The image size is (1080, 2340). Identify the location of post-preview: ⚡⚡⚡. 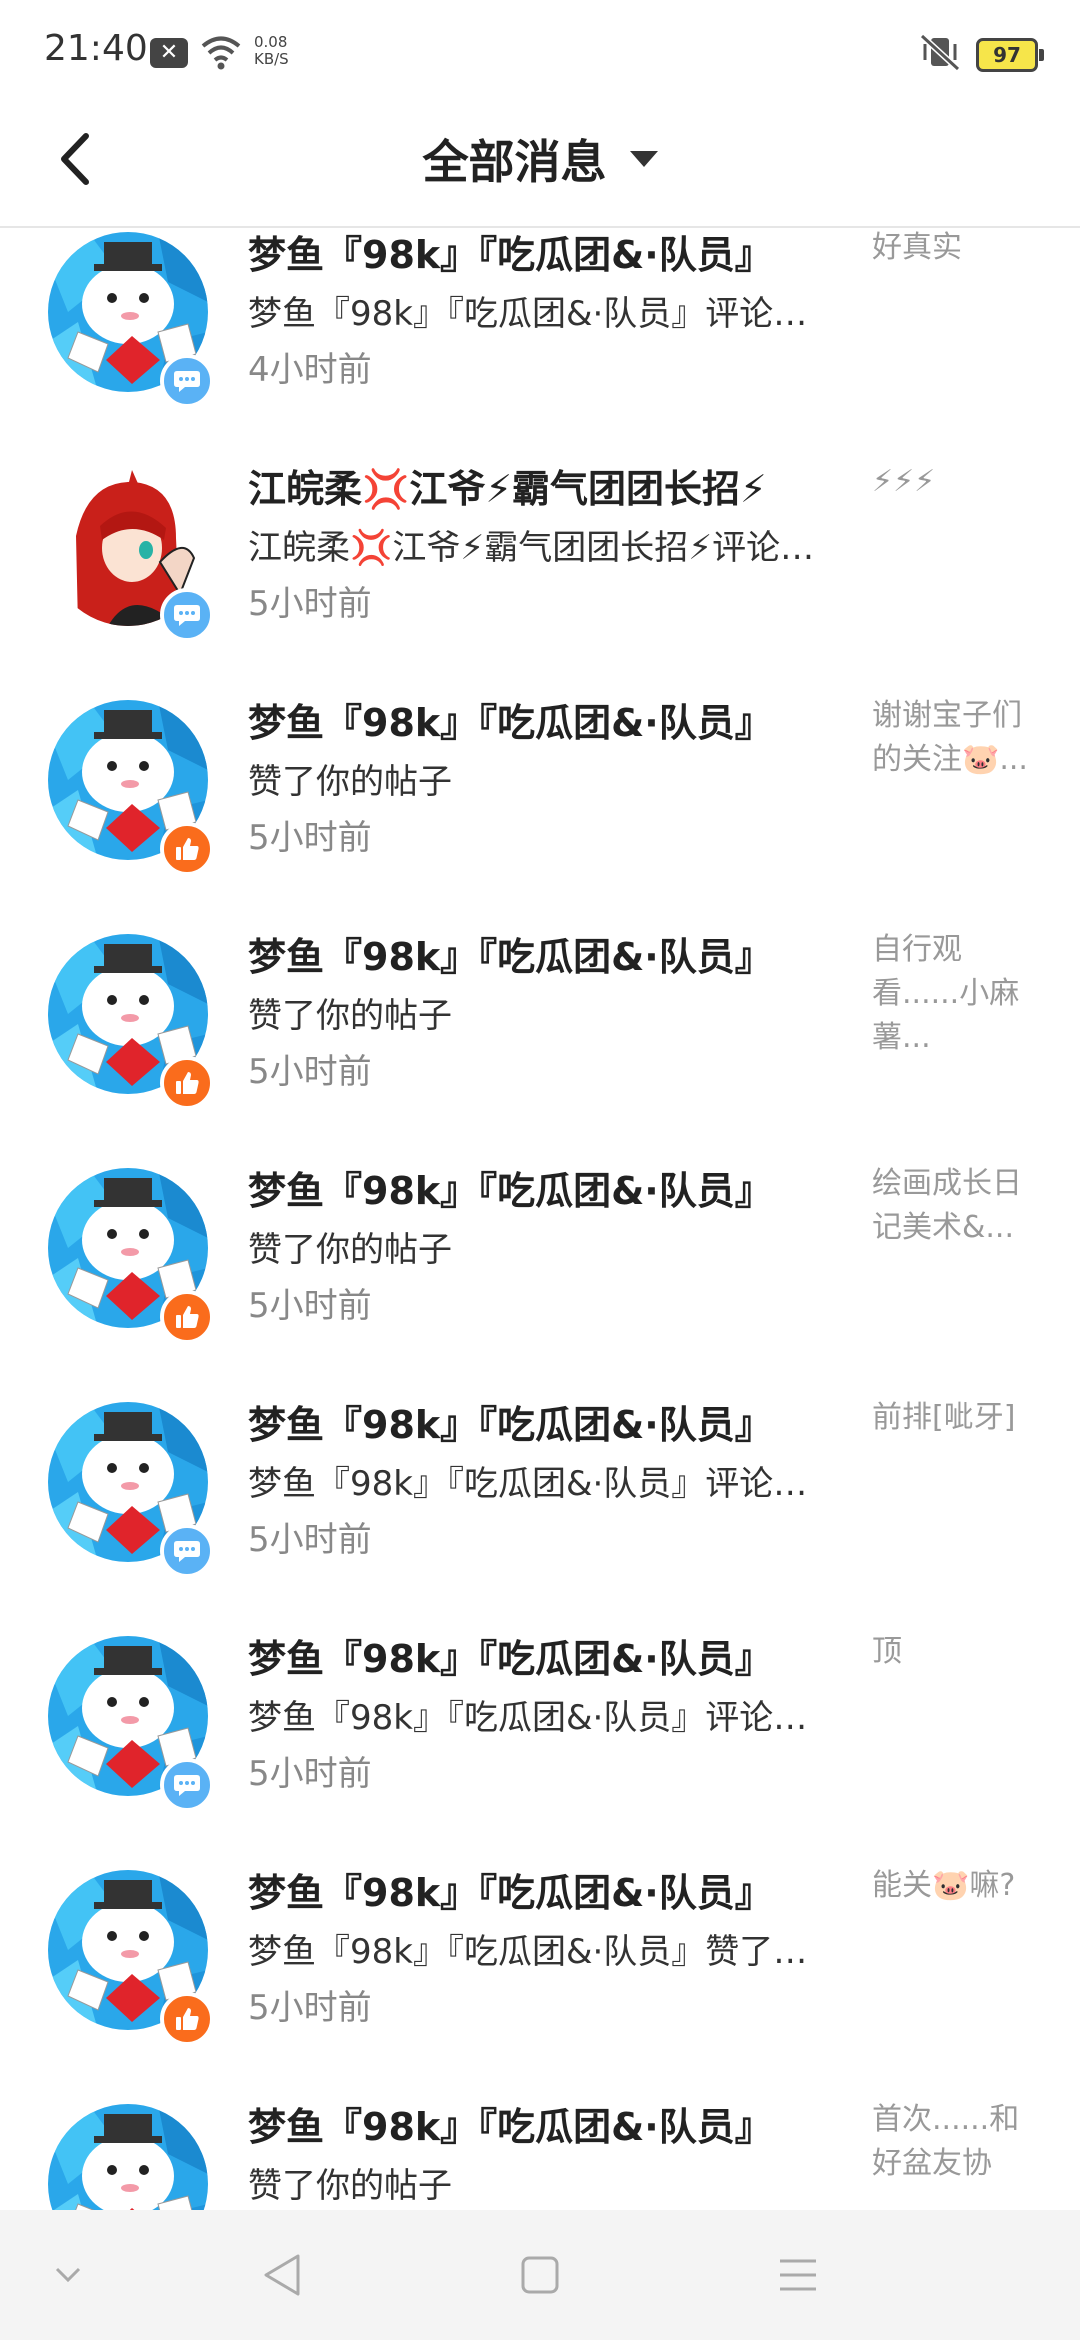
(952, 482).